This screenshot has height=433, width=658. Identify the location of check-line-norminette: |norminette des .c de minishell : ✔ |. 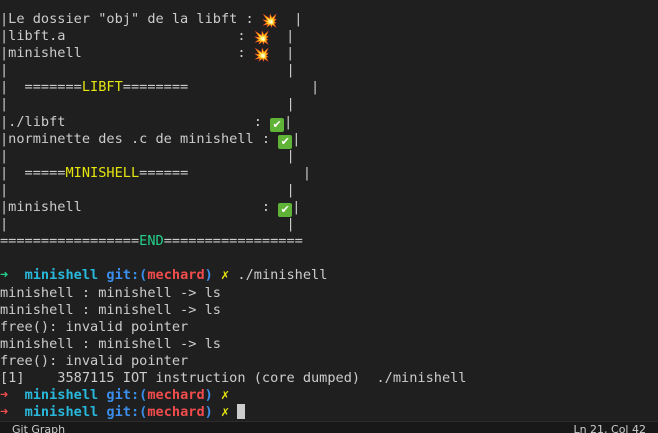
(150, 139).